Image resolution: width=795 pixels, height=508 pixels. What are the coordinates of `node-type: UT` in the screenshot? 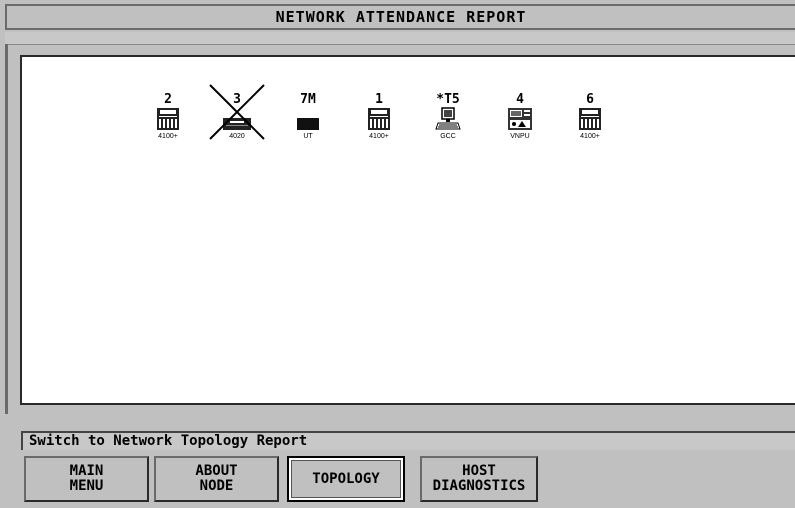 It's located at (308, 136).